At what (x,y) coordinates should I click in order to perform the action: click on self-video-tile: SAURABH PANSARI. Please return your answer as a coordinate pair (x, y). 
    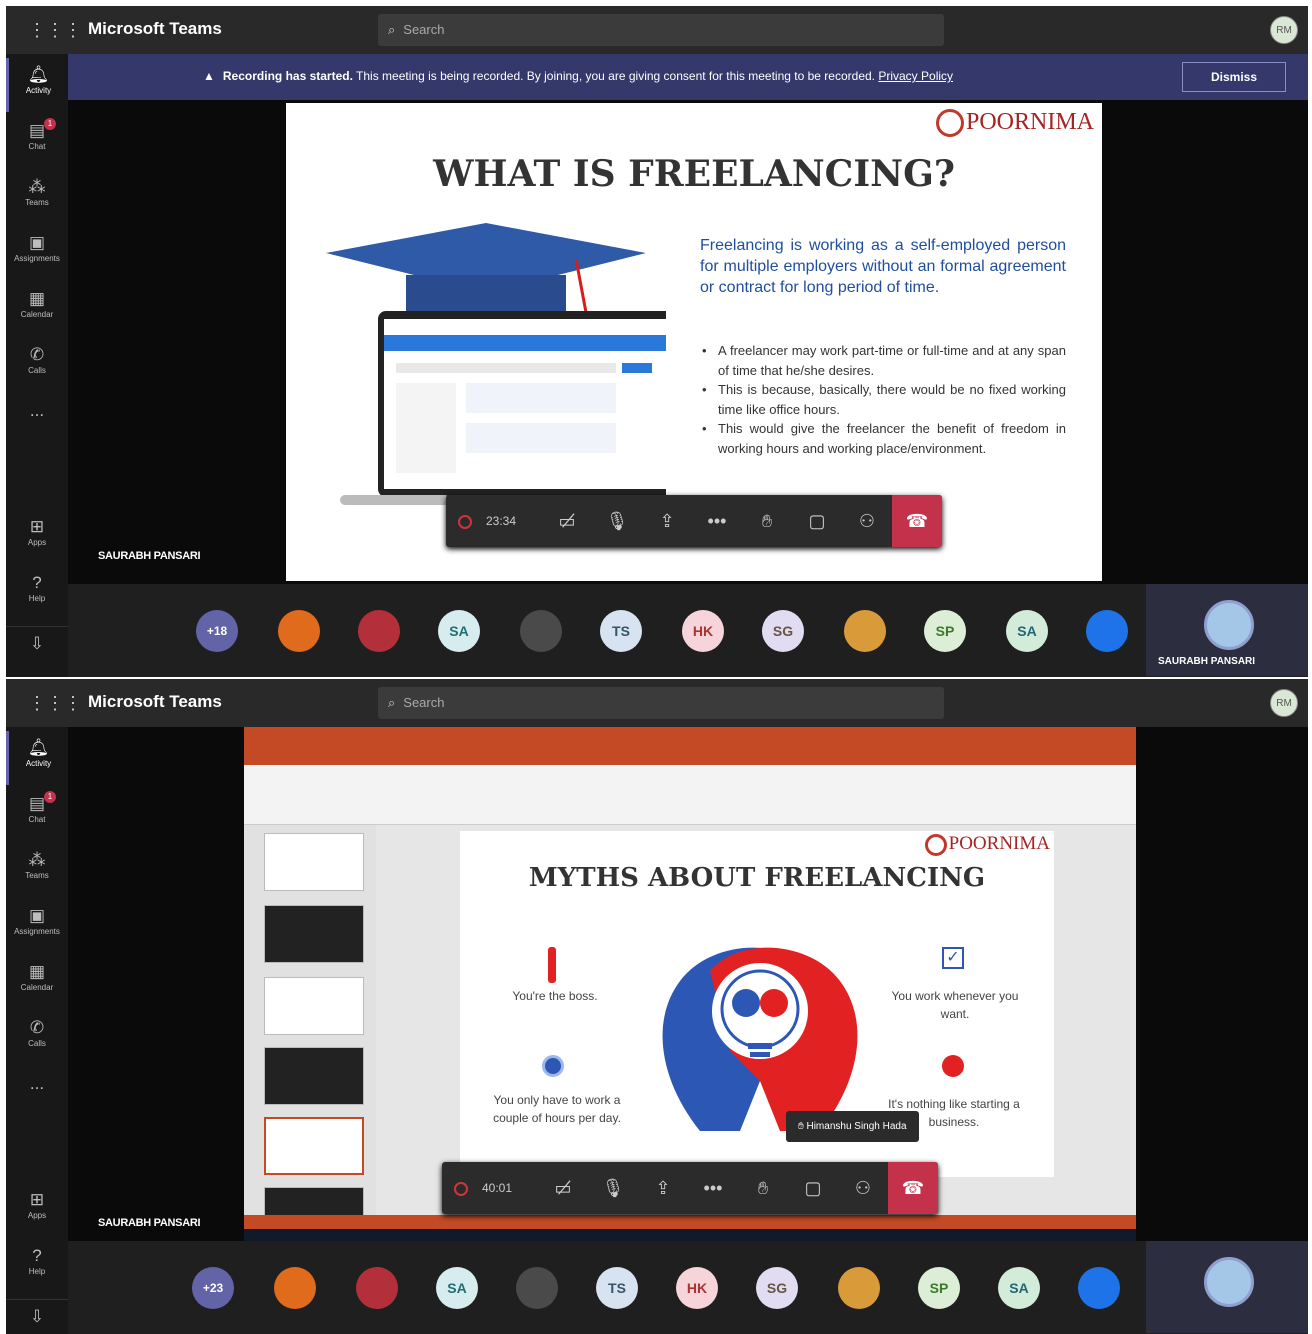
    Looking at the image, I should click on (1227, 630).